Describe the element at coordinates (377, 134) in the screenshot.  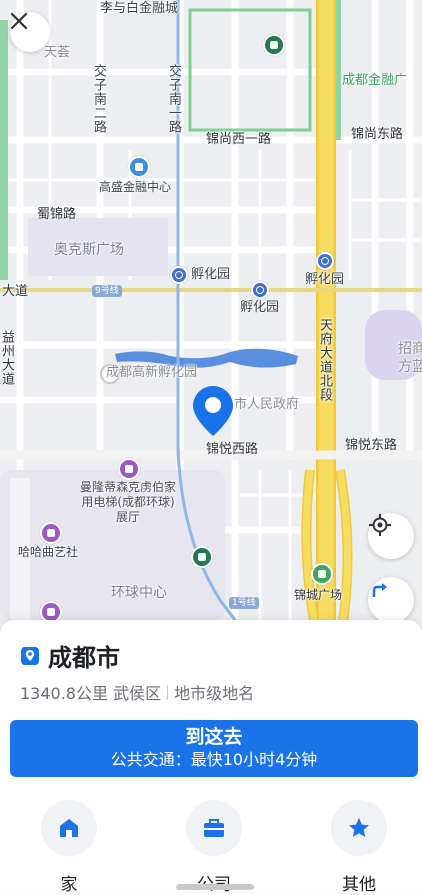
I see `road-label: 锦尚东路` at that location.